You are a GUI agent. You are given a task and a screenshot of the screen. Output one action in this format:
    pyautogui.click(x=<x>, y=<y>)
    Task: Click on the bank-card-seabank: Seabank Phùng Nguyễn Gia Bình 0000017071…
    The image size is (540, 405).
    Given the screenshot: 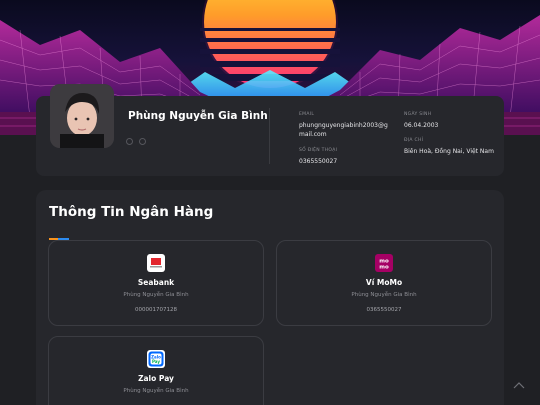 What is the action you would take?
    pyautogui.click(x=156, y=283)
    